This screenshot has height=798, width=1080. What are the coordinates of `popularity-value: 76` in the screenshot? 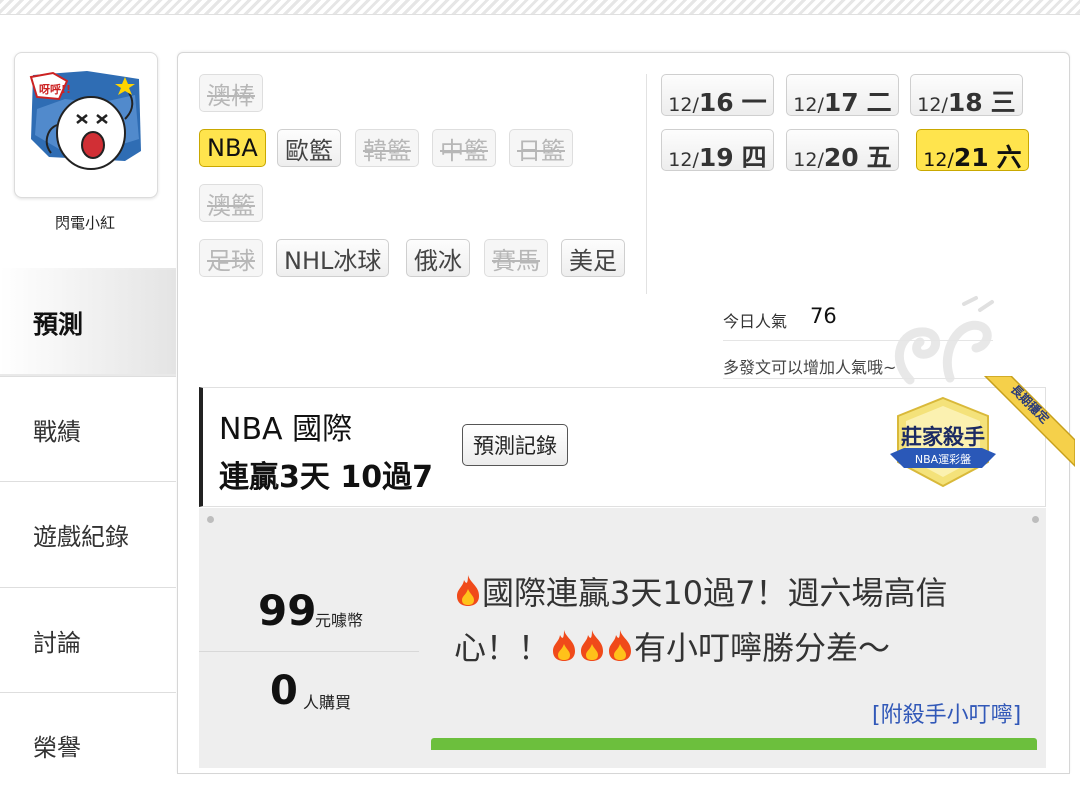 It's located at (823, 316).